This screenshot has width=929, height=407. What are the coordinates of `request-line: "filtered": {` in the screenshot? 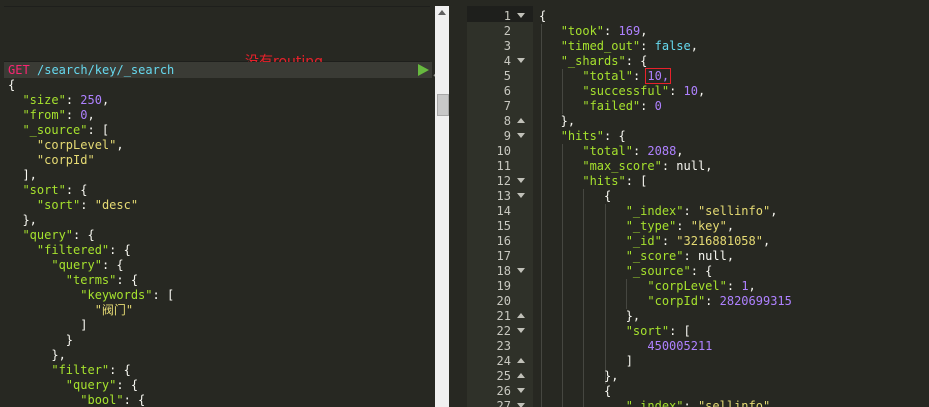 It's located at (91, 250).